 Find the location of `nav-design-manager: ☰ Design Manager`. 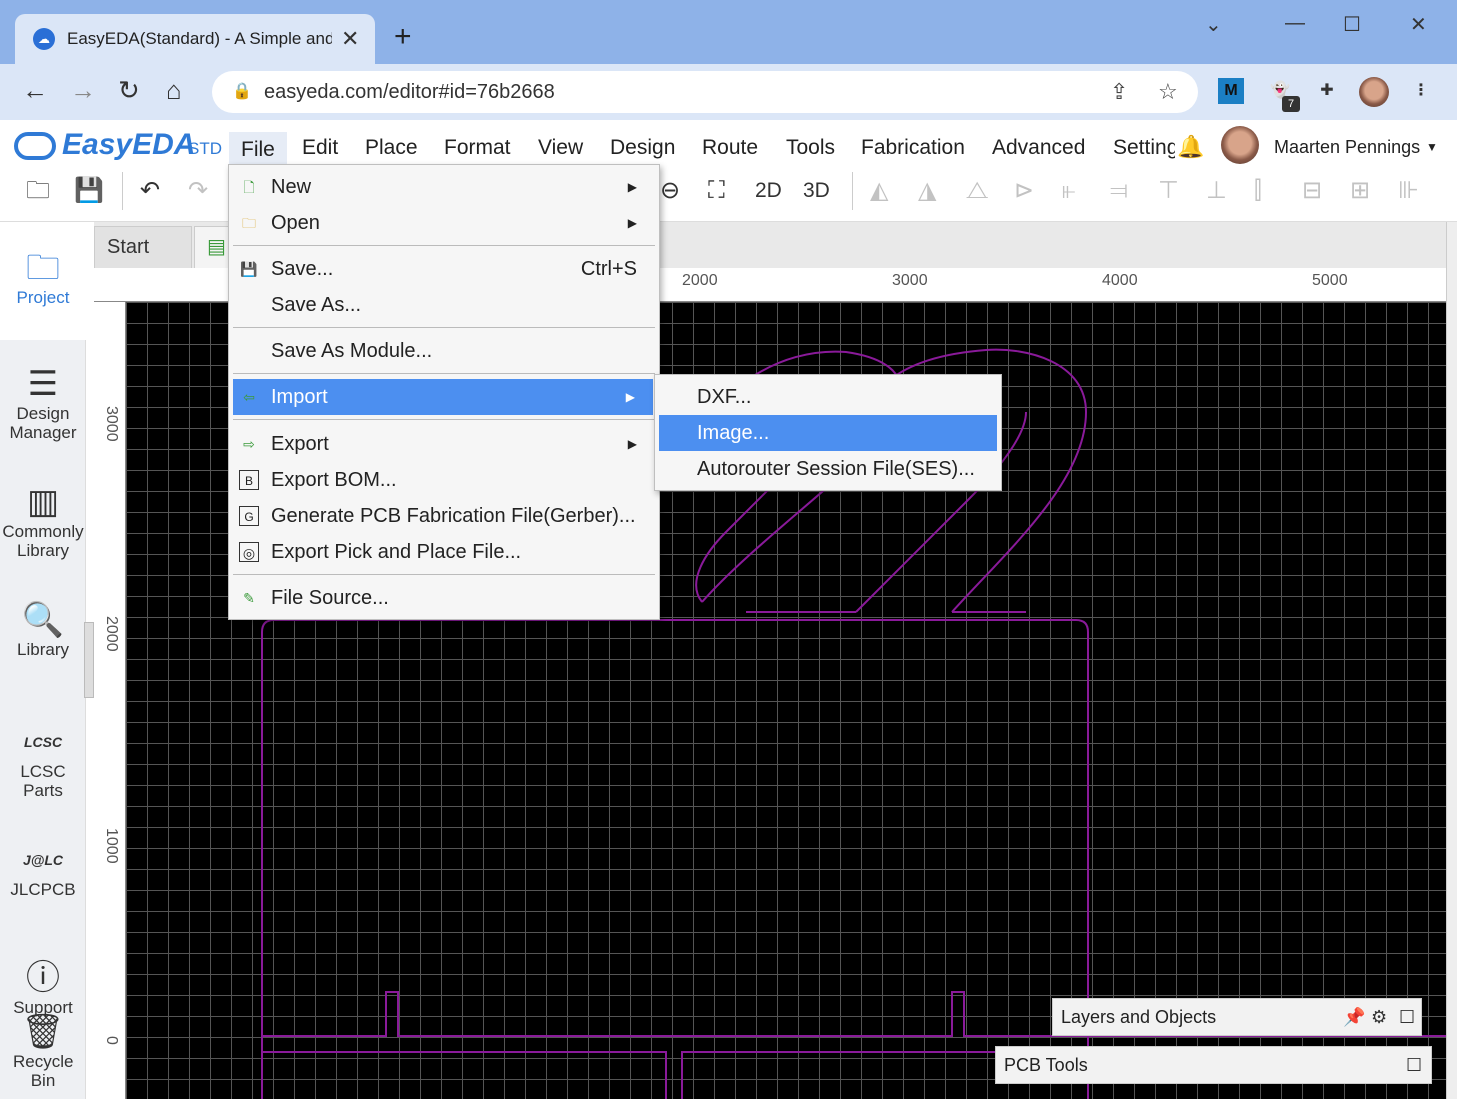

nav-design-manager: ☰ Design Manager is located at coordinates (43, 403).